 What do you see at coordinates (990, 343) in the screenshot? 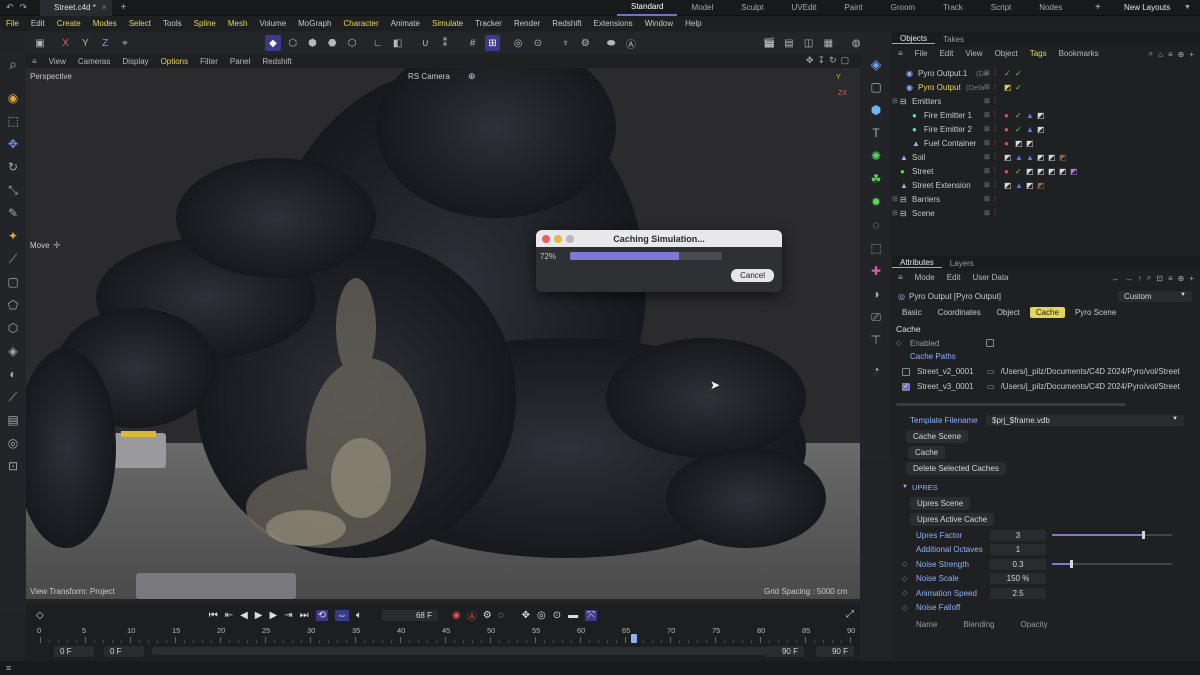
I see `enabled-checkbox` at bounding box center [990, 343].